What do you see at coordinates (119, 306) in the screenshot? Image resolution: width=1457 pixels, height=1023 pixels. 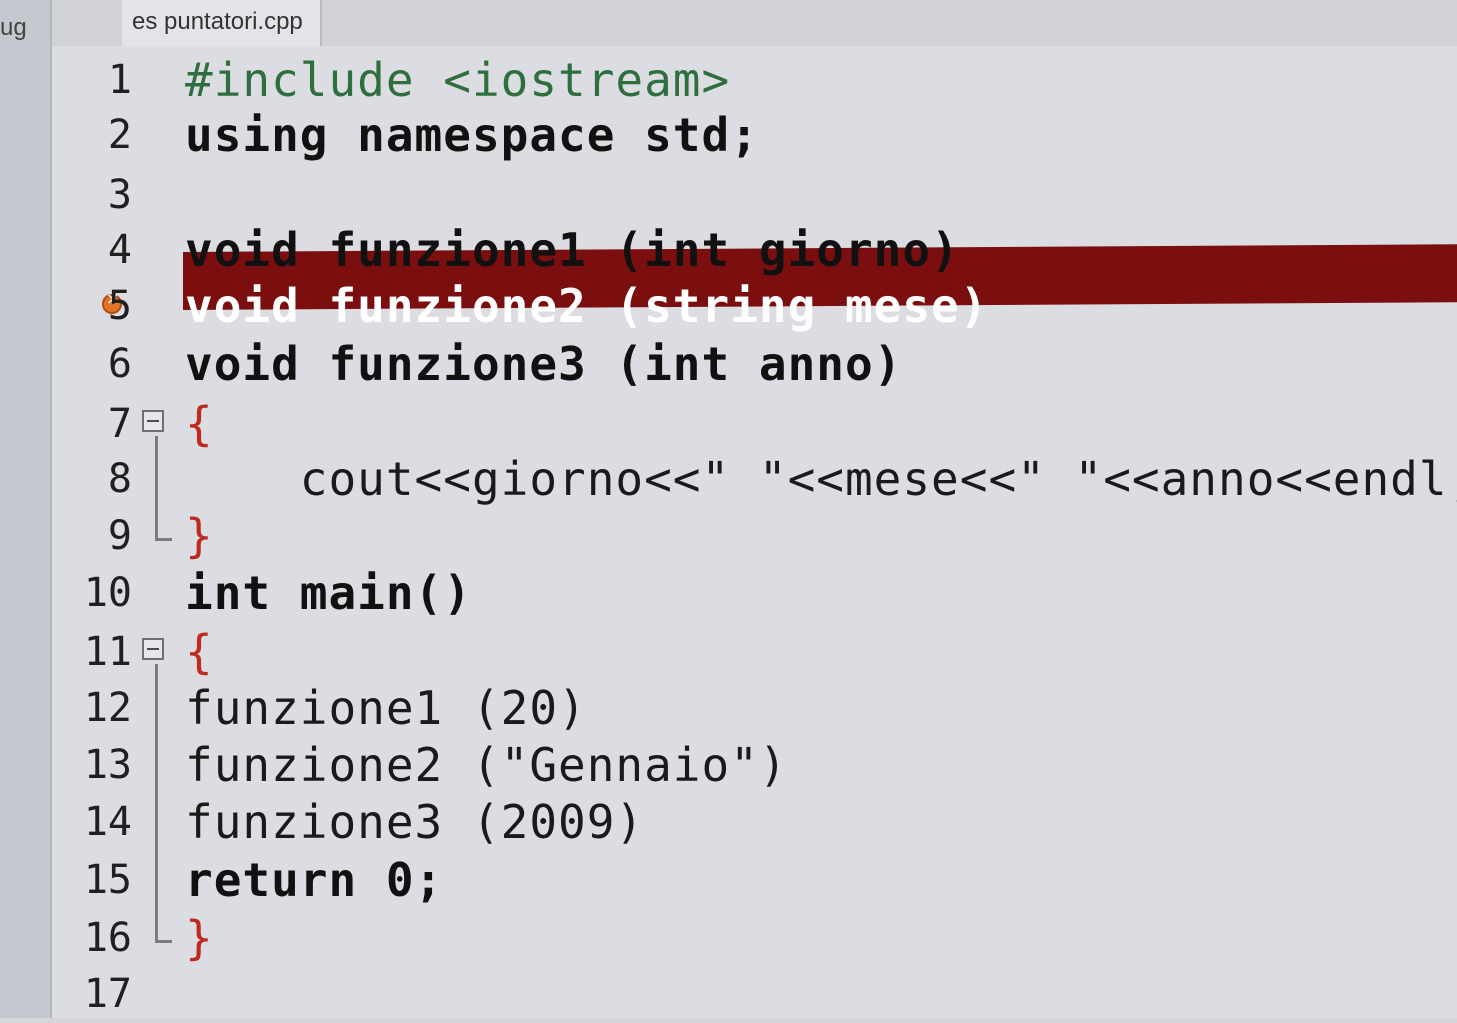 I see `line-number: 5` at bounding box center [119, 306].